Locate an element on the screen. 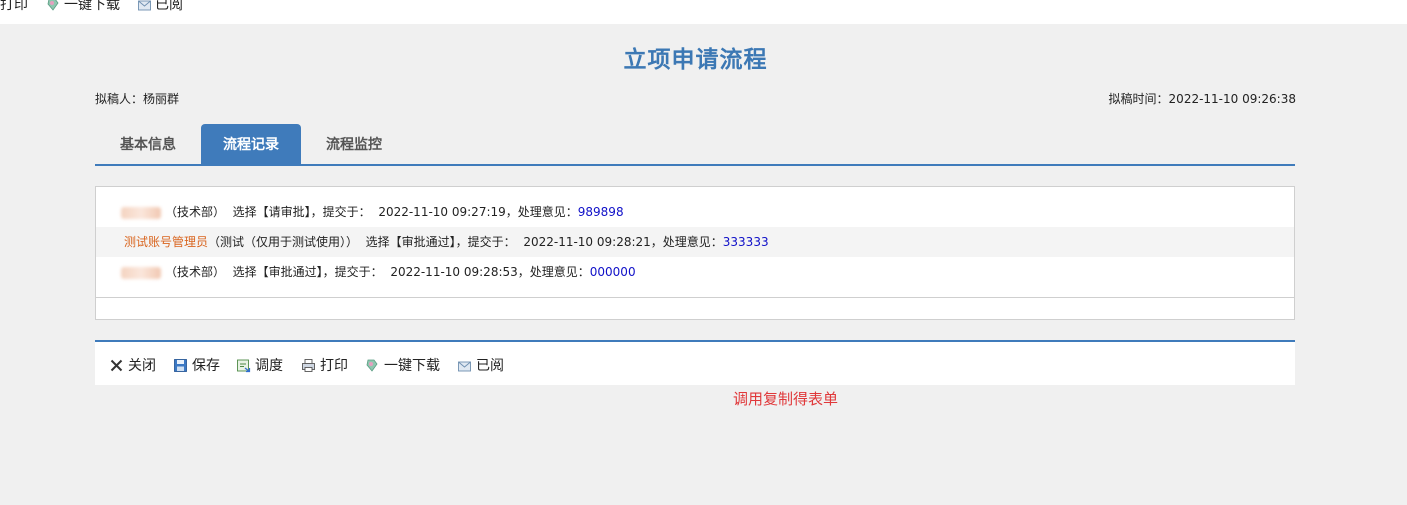 This screenshot has height=505, width=1407. drafter-label: 拟稿人： is located at coordinates (119, 99).